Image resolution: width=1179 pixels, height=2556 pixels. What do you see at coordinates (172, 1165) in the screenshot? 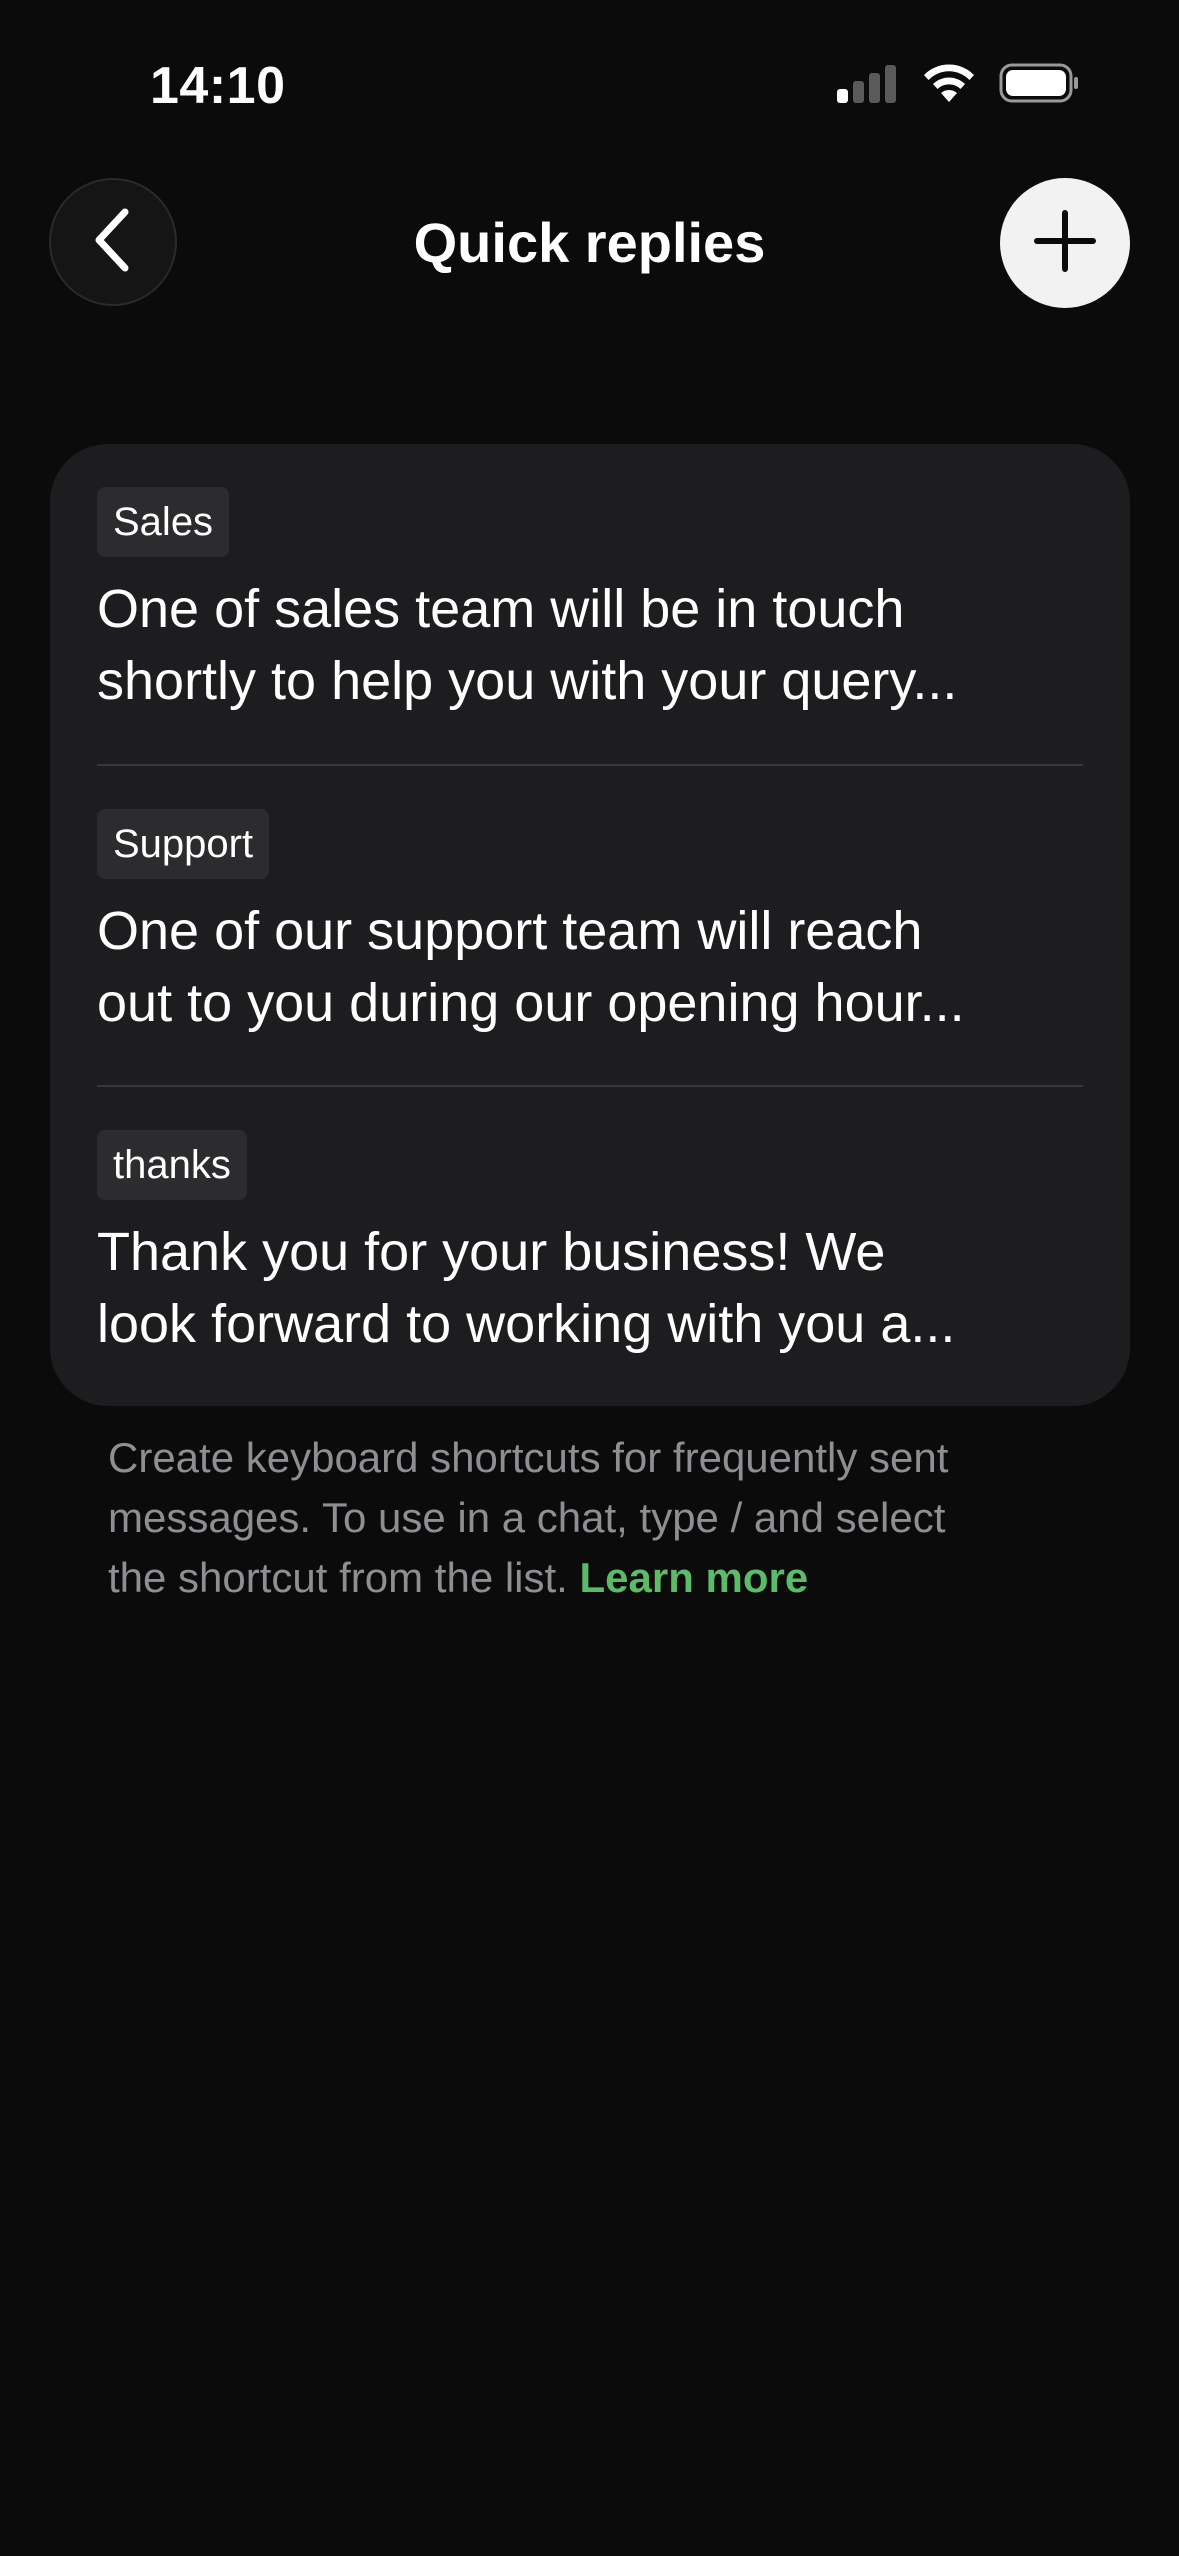
I see `shortcut-tag: thanks` at bounding box center [172, 1165].